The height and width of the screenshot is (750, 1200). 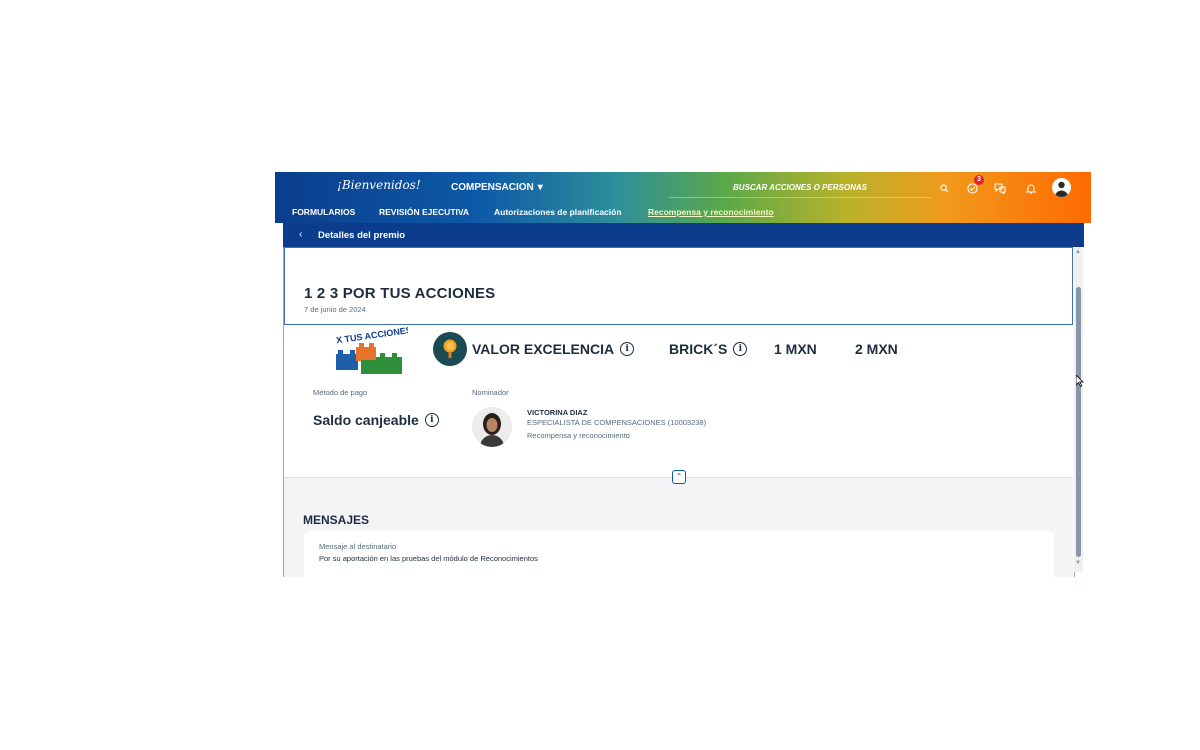 What do you see at coordinates (800, 188) in the screenshot?
I see `search-input: BUSCAR ACCIONES O PERSONAS` at bounding box center [800, 188].